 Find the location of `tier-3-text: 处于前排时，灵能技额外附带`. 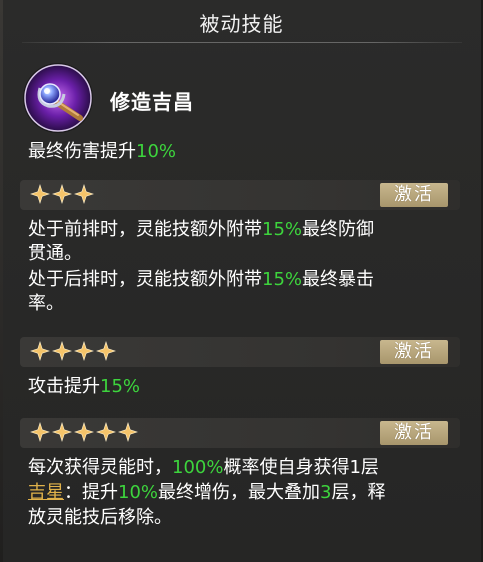

tier-3-text: 处于前排时，灵能技额外附带 is located at coordinates (145, 229).